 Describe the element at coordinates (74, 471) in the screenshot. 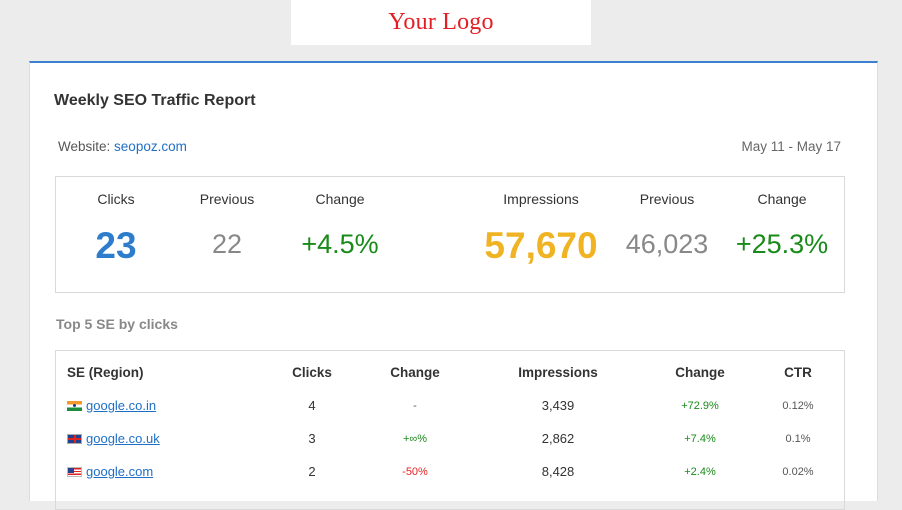

I see `us-flag-icon` at that location.